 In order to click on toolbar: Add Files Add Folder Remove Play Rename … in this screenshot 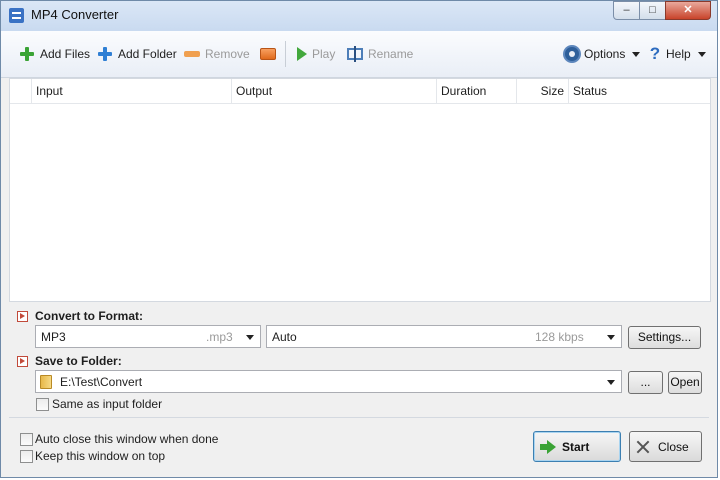, I will do `click(359, 54)`.